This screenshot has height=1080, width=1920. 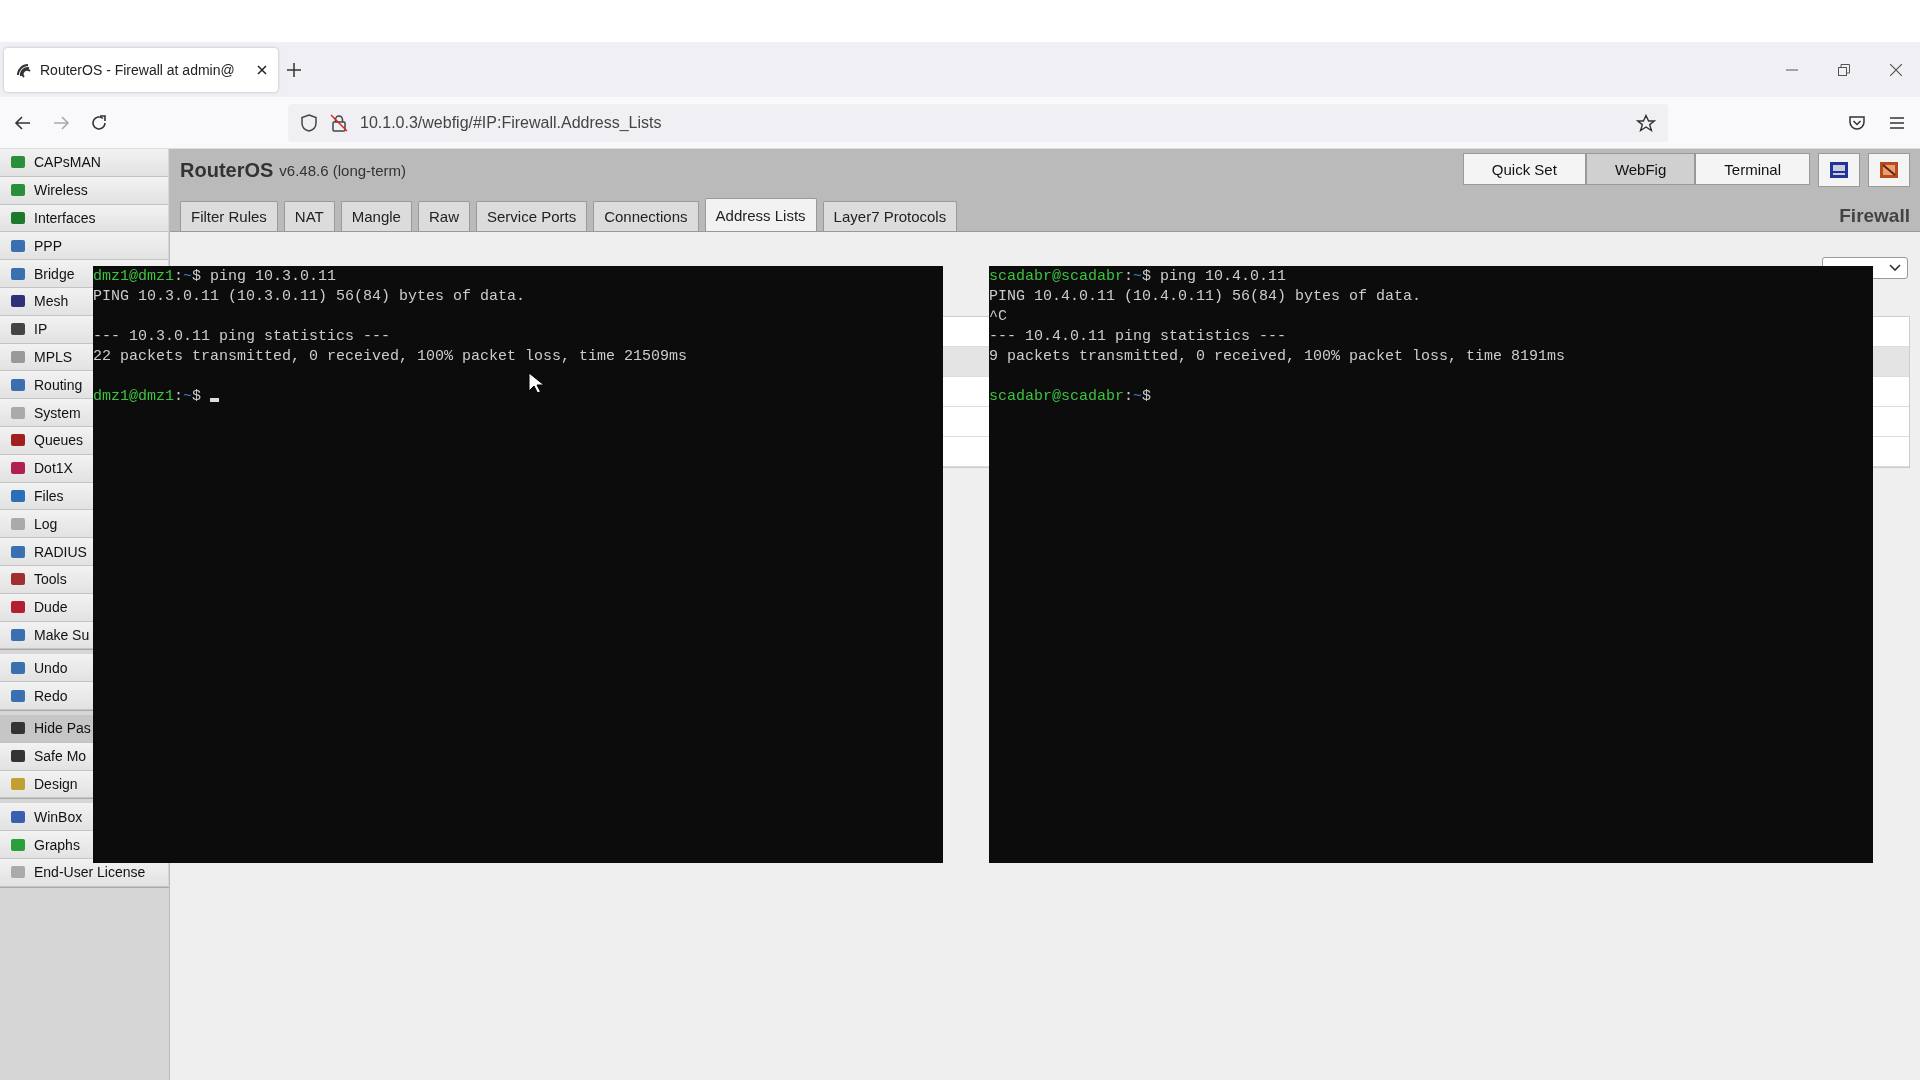 I want to click on terminal-line: 9 packets transmitted, 0 received, 100% packet loss, time 8191ms, so click(x=1277, y=357).